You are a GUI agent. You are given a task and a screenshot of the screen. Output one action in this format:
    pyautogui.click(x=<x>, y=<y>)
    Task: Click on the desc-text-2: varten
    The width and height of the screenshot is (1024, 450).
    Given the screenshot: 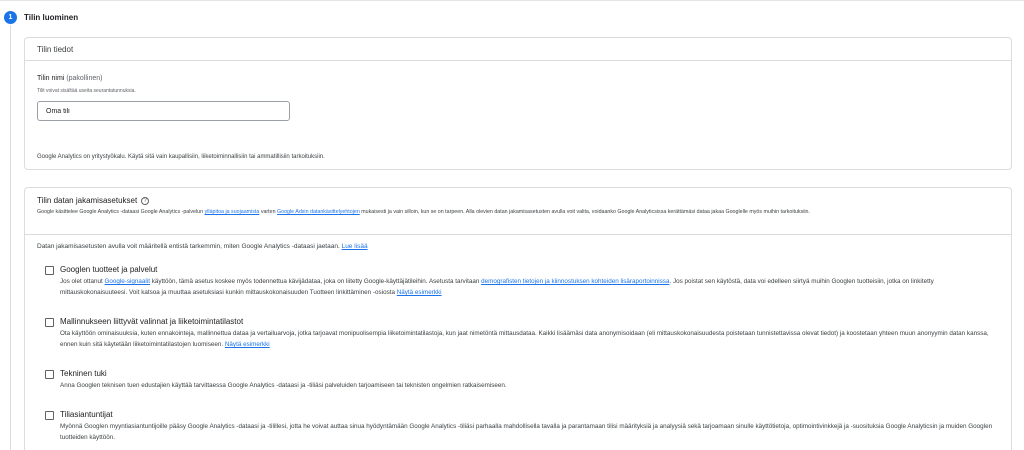 What is the action you would take?
    pyautogui.click(x=268, y=212)
    